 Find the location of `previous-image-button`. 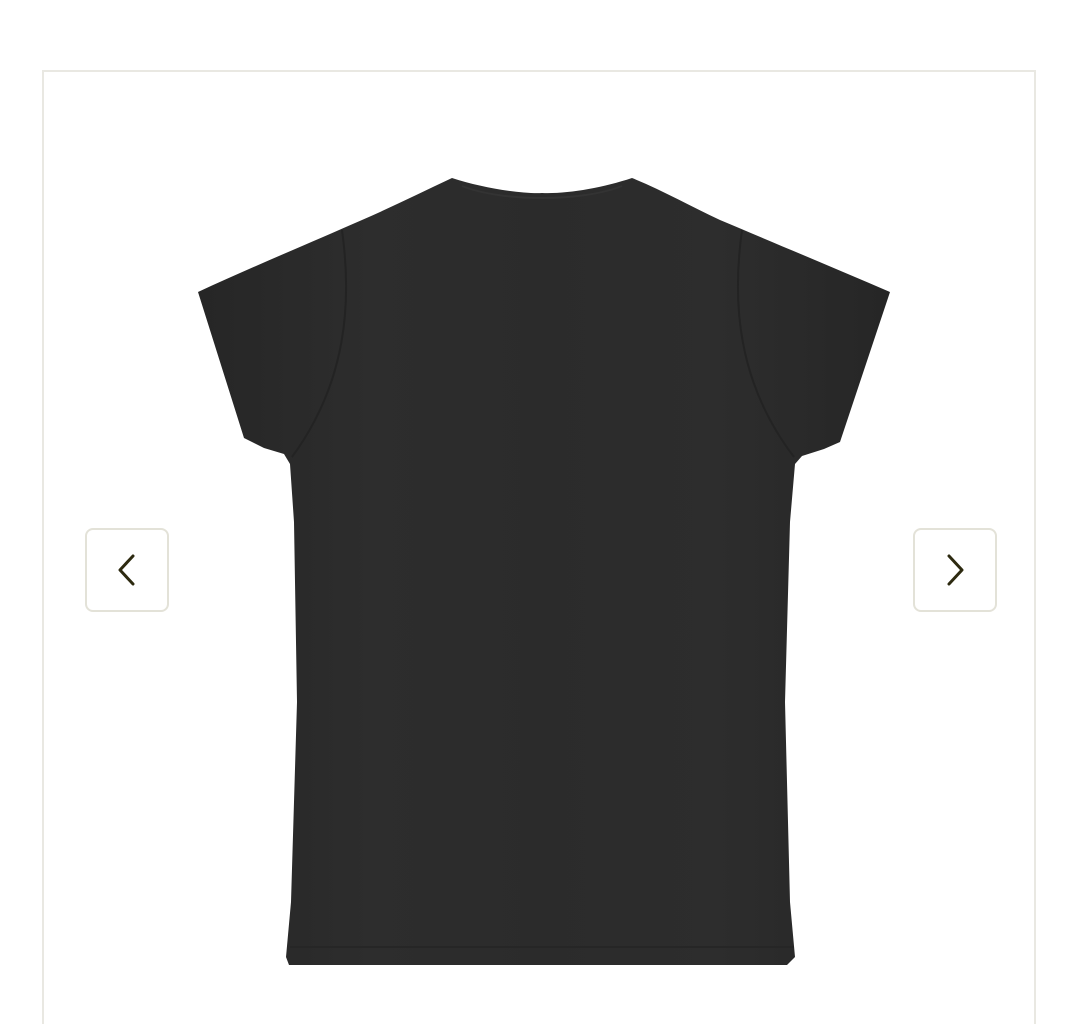

previous-image-button is located at coordinates (127, 570).